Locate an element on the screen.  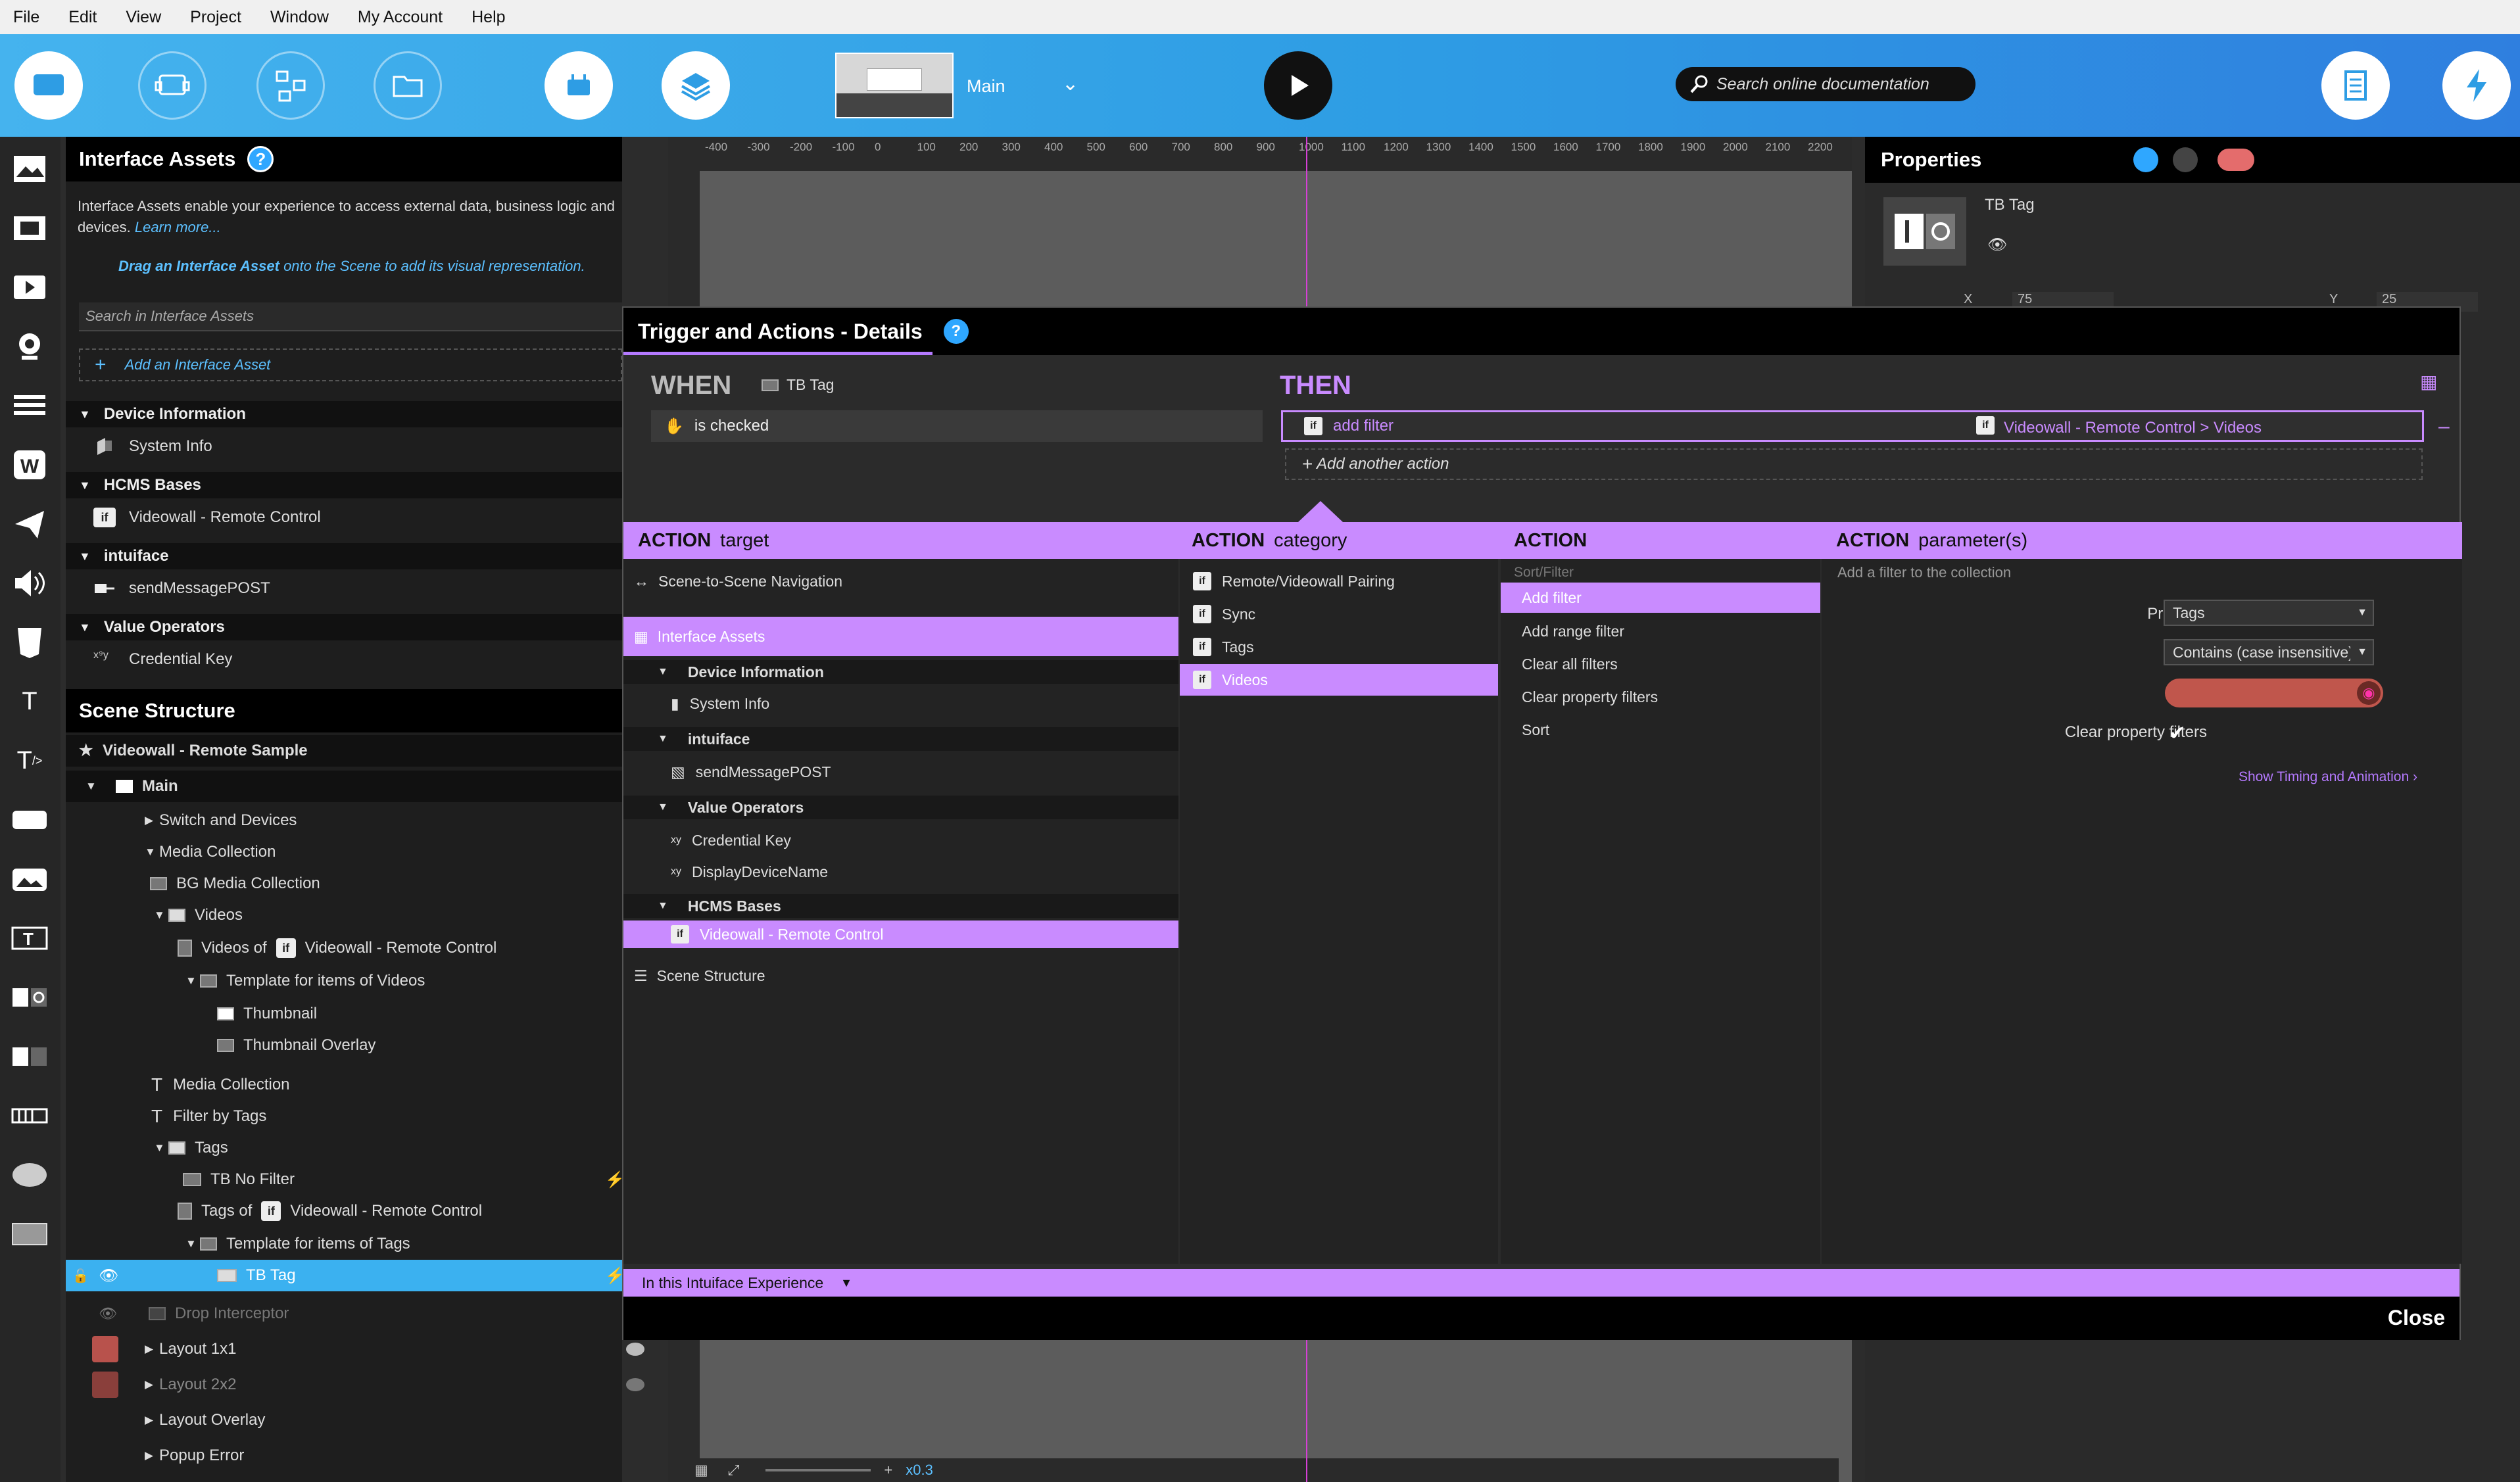
filter-select: Contains (case insensitive) ▼ is located at coordinates (2269, 652).